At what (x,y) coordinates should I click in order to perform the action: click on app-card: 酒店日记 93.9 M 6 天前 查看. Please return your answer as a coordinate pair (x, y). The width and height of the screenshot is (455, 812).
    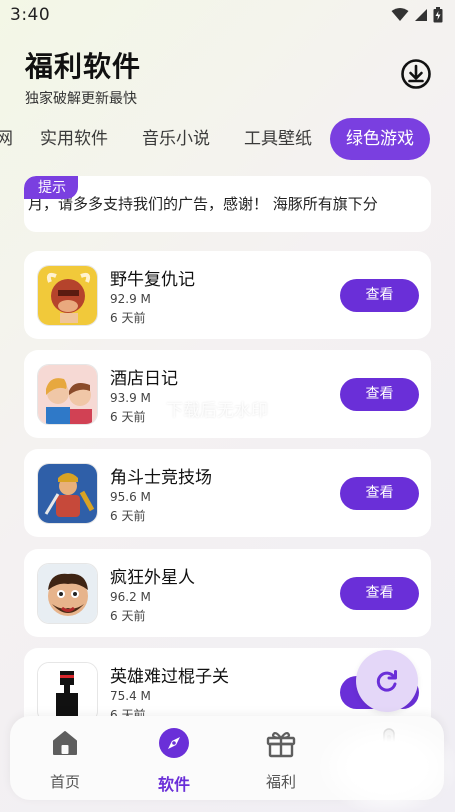
    Looking at the image, I should click on (227, 394).